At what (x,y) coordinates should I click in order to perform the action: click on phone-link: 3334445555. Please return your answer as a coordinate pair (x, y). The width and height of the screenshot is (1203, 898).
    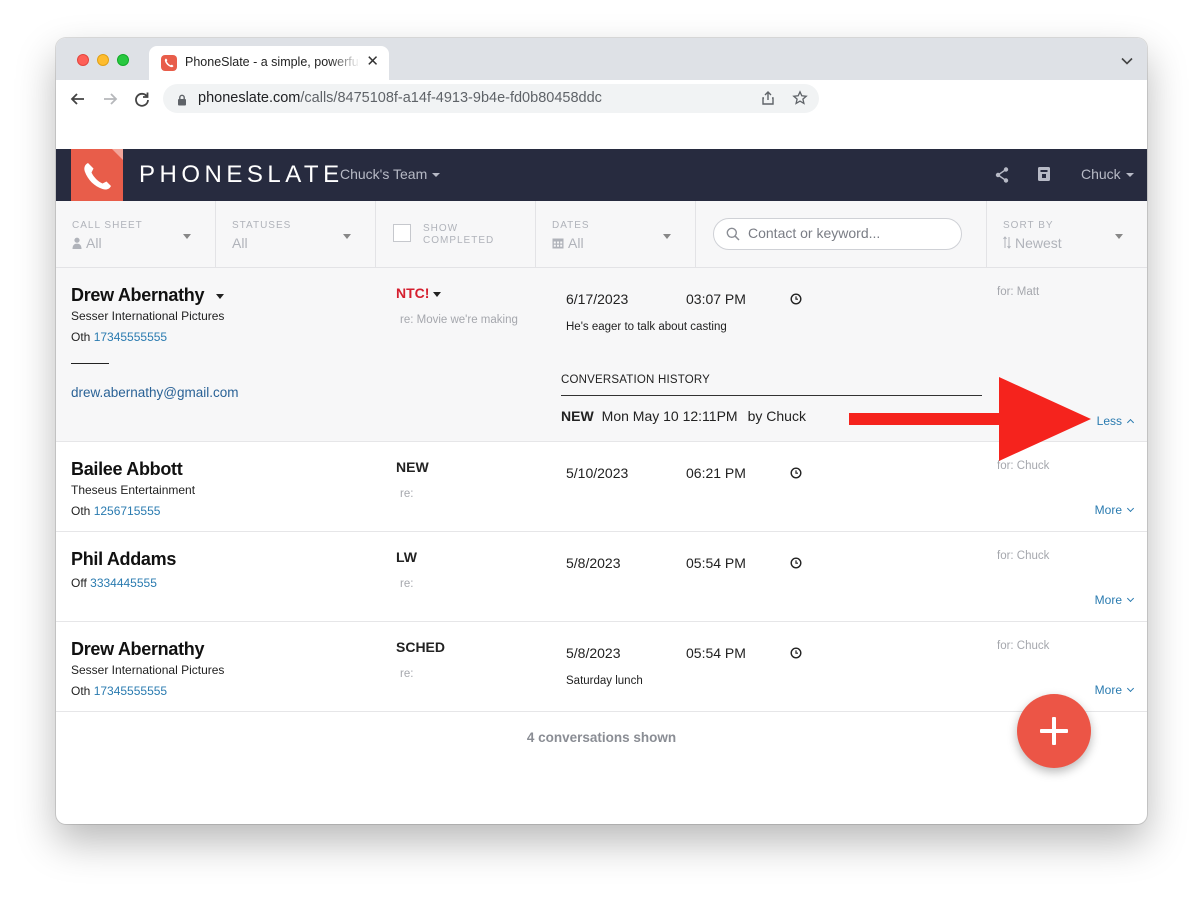
    Looking at the image, I should click on (123, 583).